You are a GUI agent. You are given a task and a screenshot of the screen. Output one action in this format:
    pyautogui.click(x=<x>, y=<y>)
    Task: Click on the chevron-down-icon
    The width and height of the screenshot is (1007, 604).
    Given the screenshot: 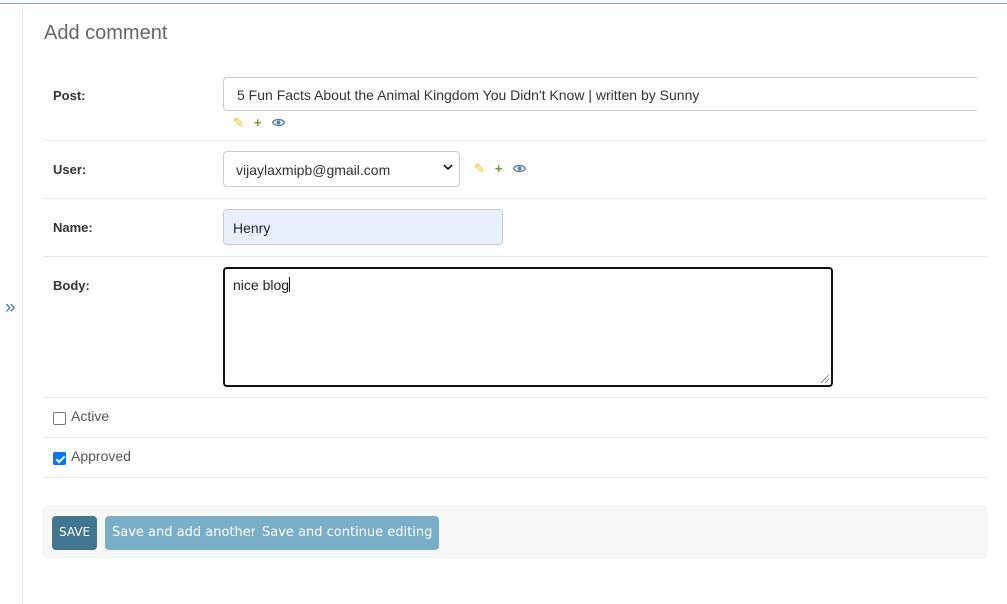 What is the action you would take?
    pyautogui.click(x=448, y=168)
    